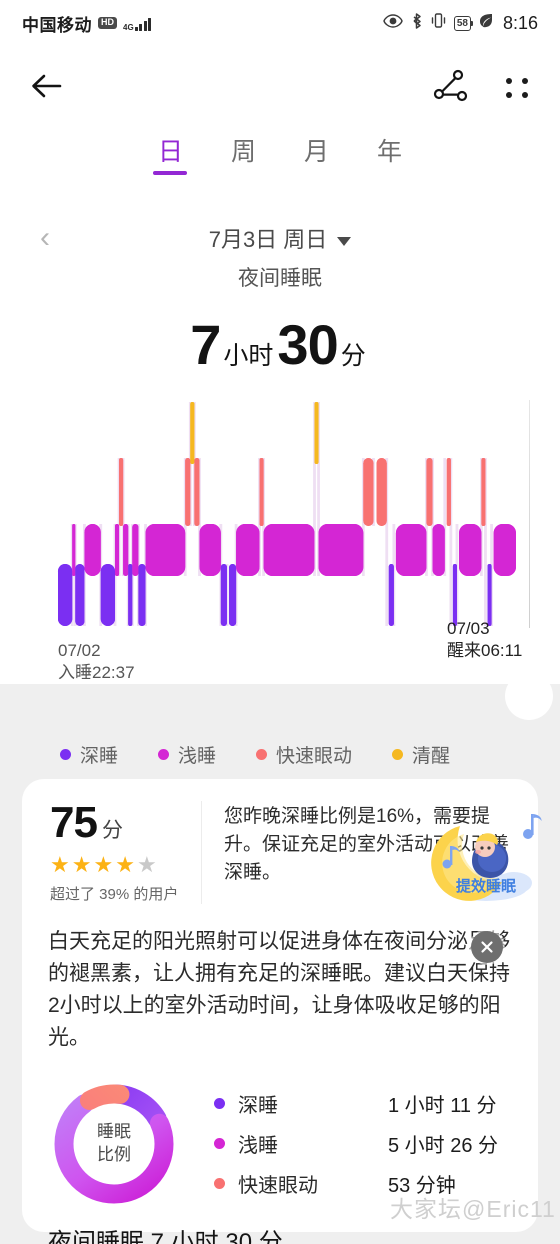 This screenshot has height=1244, width=560. Describe the element at coordinates (219, 1104) in the screenshot. I see `breakdown-dot-deep` at that location.